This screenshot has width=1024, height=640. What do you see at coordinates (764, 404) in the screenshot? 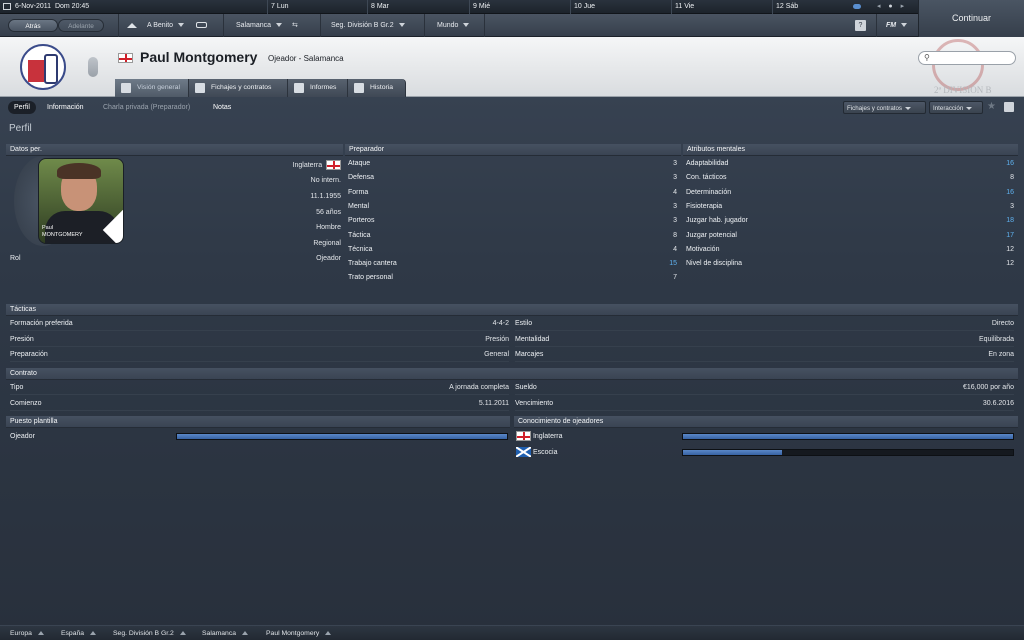
I see `contract-row: Vencimiento 30.6.2016` at bounding box center [764, 404].